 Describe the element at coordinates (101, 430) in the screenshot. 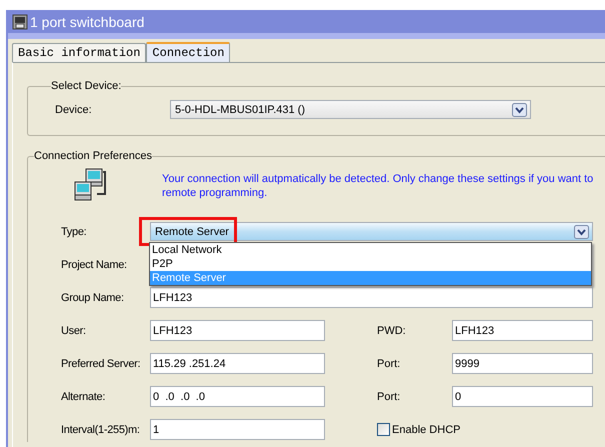

I see `field-label: Interval(1-255)m:` at that location.